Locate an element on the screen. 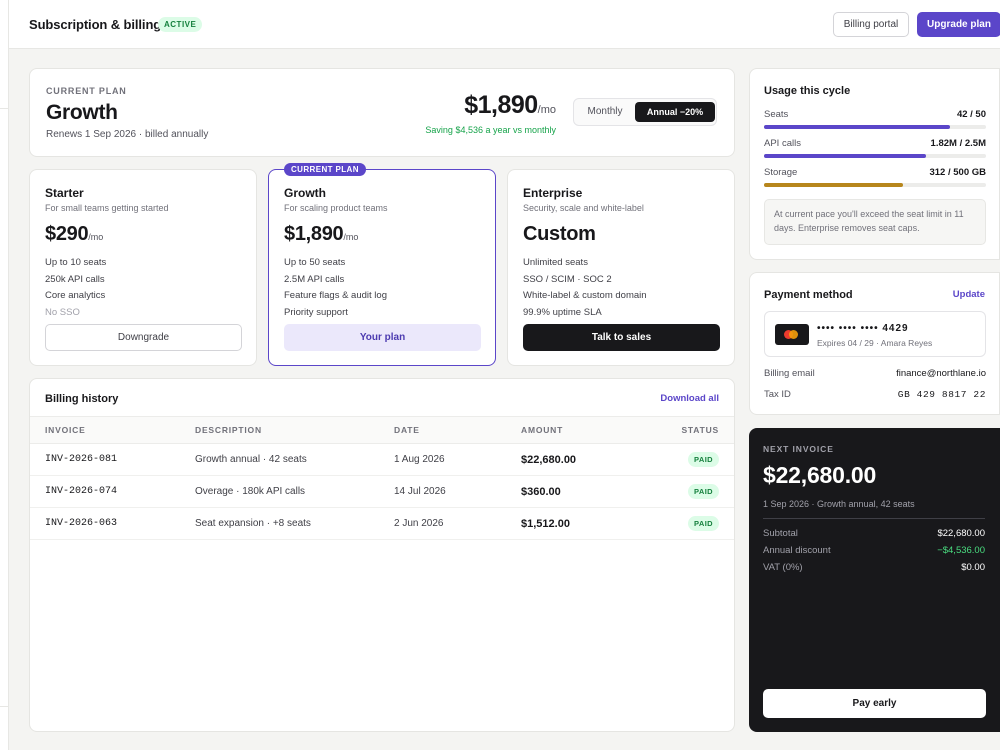 This screenshot has height=750, width=1000. invoice-id: INV-2026-063 is located at coordinates (112, 523).